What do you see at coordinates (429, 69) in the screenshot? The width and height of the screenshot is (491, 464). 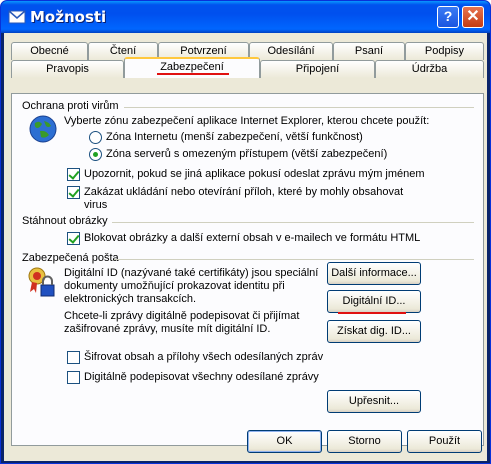 I see `tab-udrzba: Údržba` at bounding box center [429, 69].